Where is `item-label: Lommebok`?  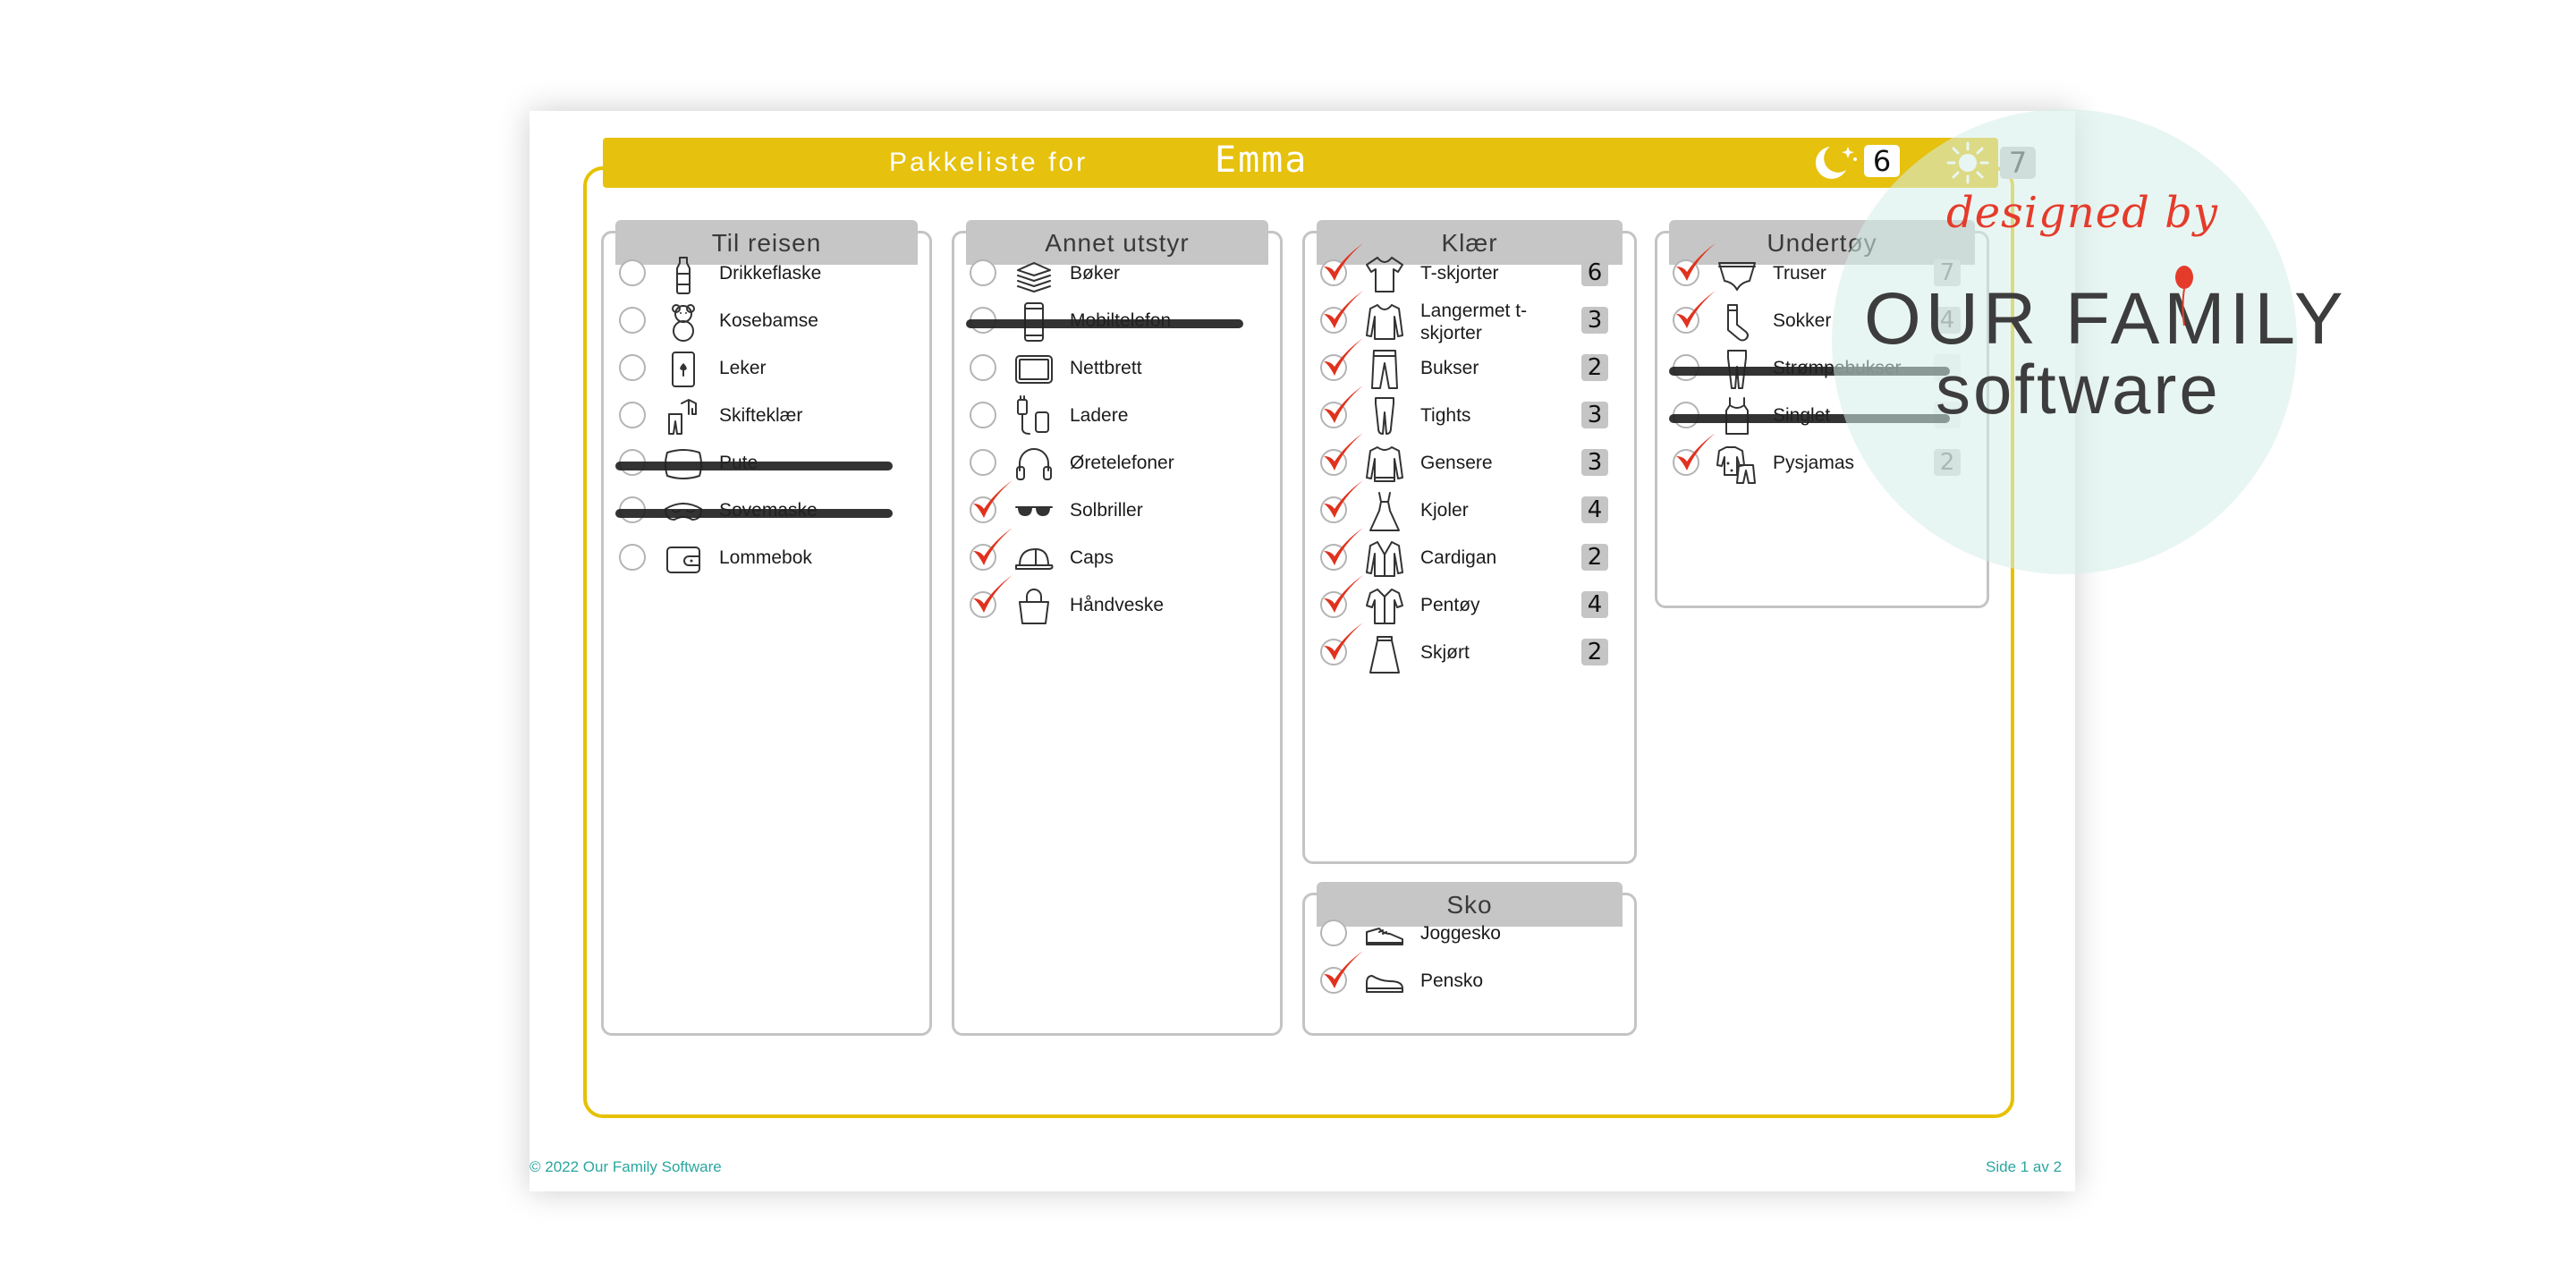 item-label: Lommebok is located at coordinates (765, 557).